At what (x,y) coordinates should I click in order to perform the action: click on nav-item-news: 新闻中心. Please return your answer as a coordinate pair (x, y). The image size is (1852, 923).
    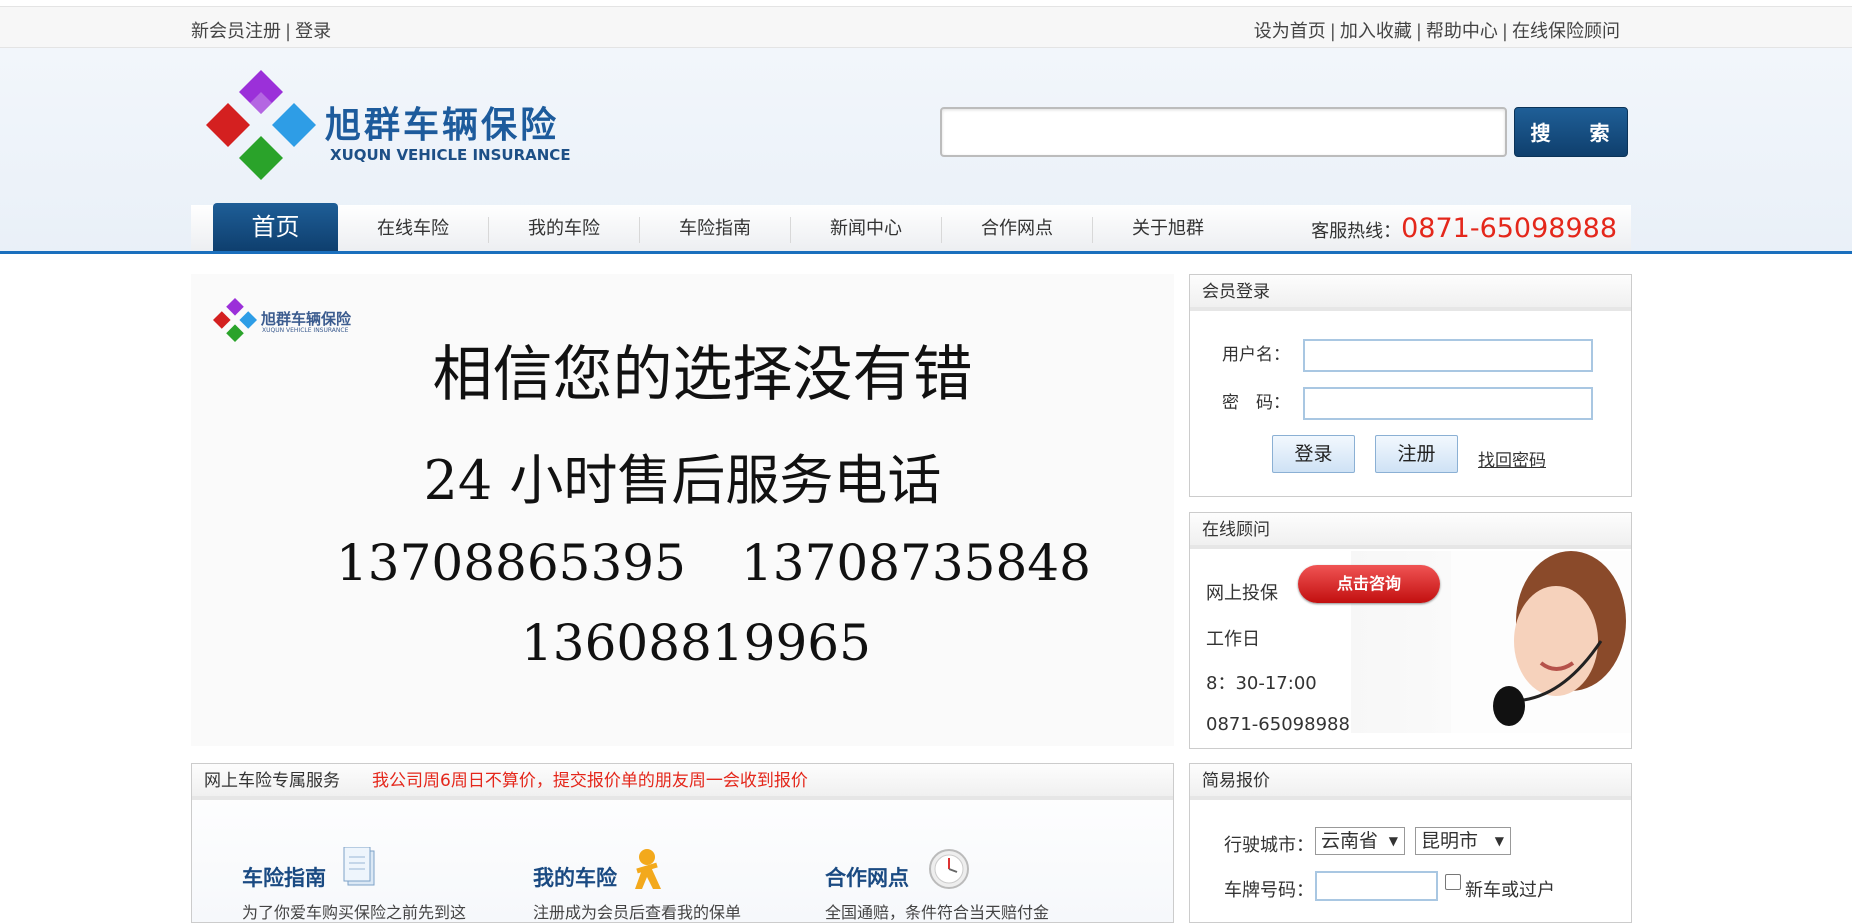
    Looking at the image, I should click on (866, 228).